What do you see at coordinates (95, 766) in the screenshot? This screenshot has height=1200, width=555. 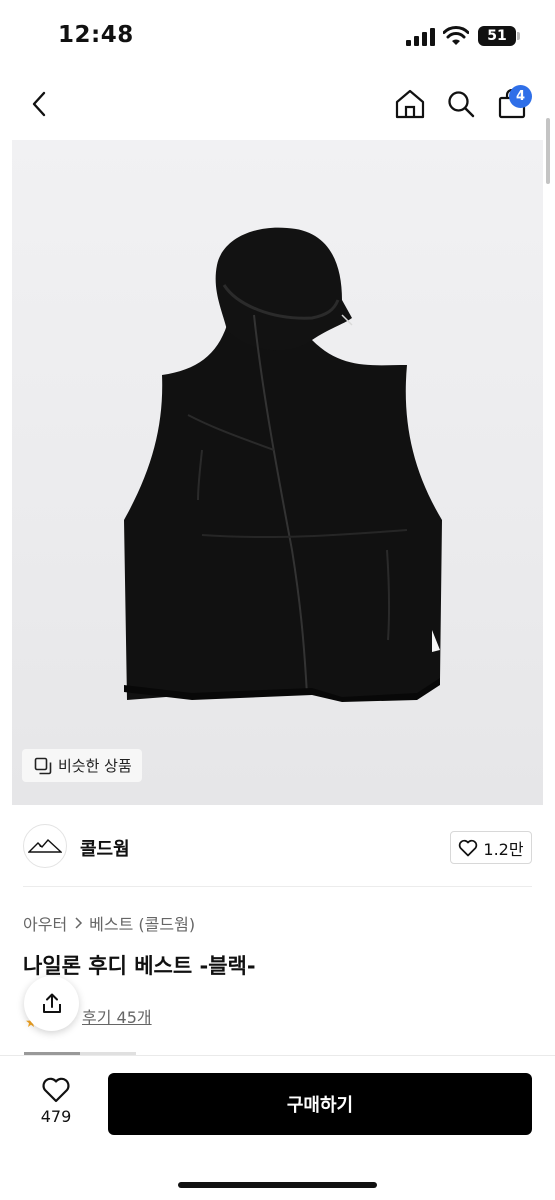 I see `similar-products-label: 비슷한 상품` at bounding box center [95, 766].